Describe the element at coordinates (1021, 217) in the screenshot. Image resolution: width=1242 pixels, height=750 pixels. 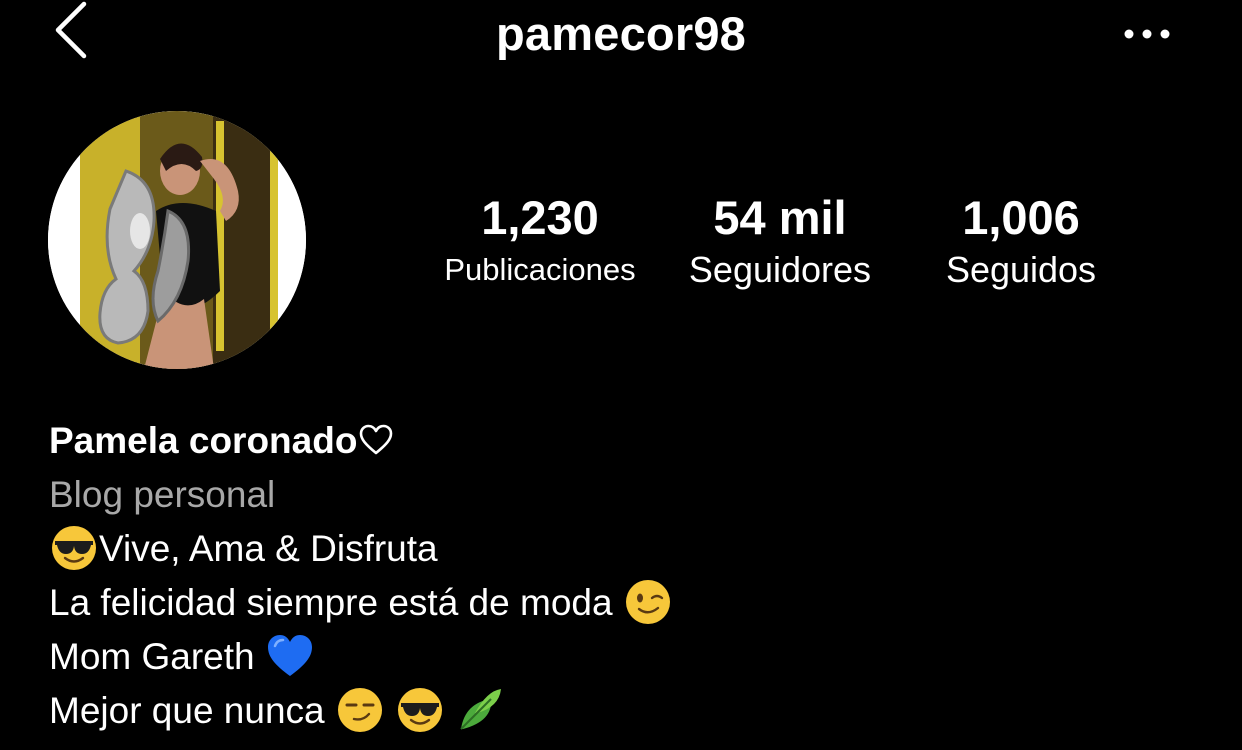
I see `following-count-value: 1,006` at that location.